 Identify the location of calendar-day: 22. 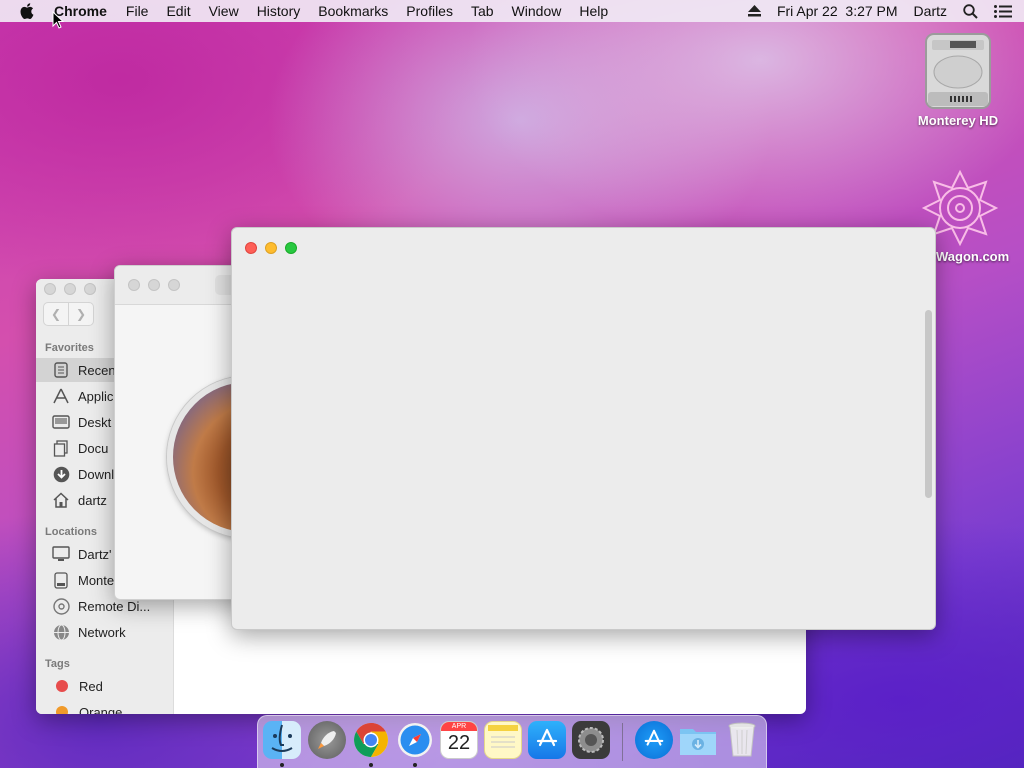
(459, 743).